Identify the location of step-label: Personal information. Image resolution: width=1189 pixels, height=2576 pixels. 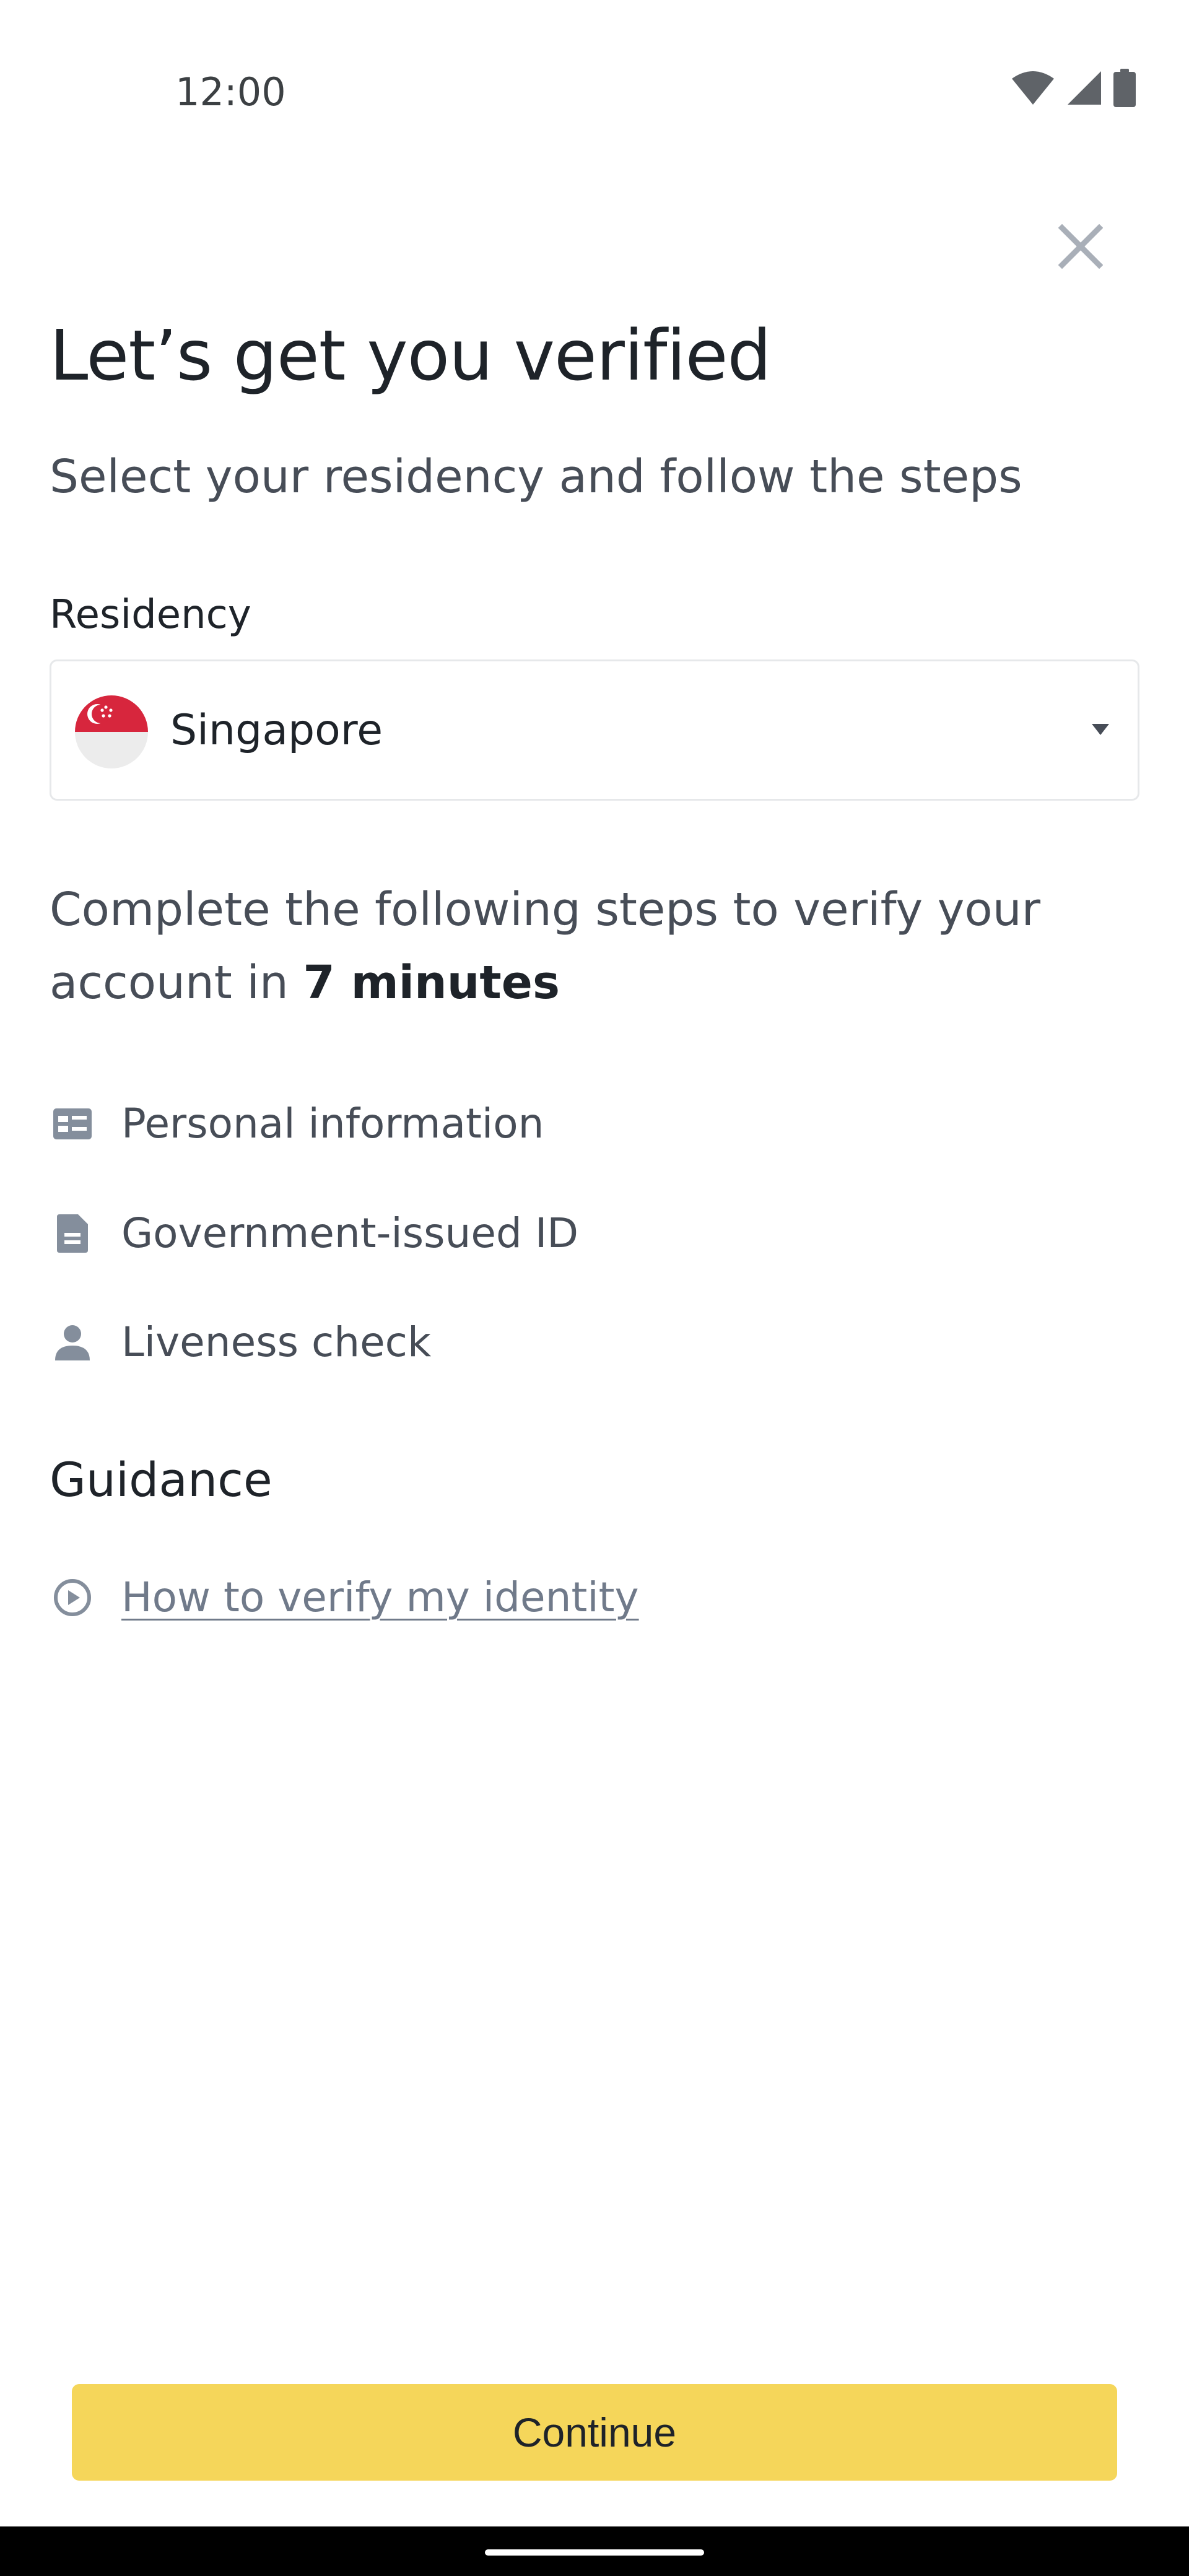
(332, 1123).